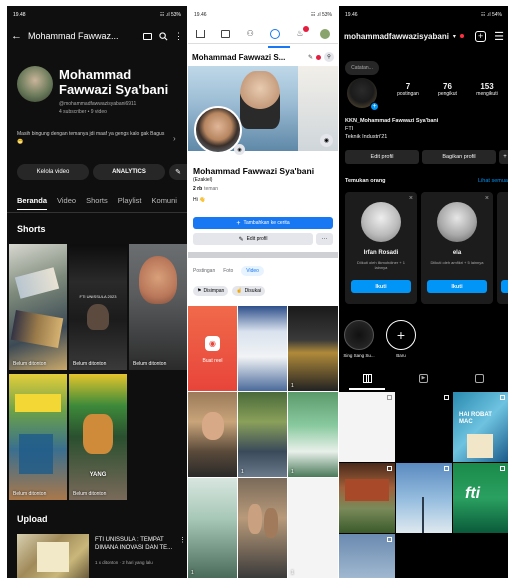 The width and height of the screenshot is (508, 580). What do you see at coordinates (248, 291) in the screenshot?
I see `liked-filter-button: ☝ Disukai` at bounding box center [248, 291].